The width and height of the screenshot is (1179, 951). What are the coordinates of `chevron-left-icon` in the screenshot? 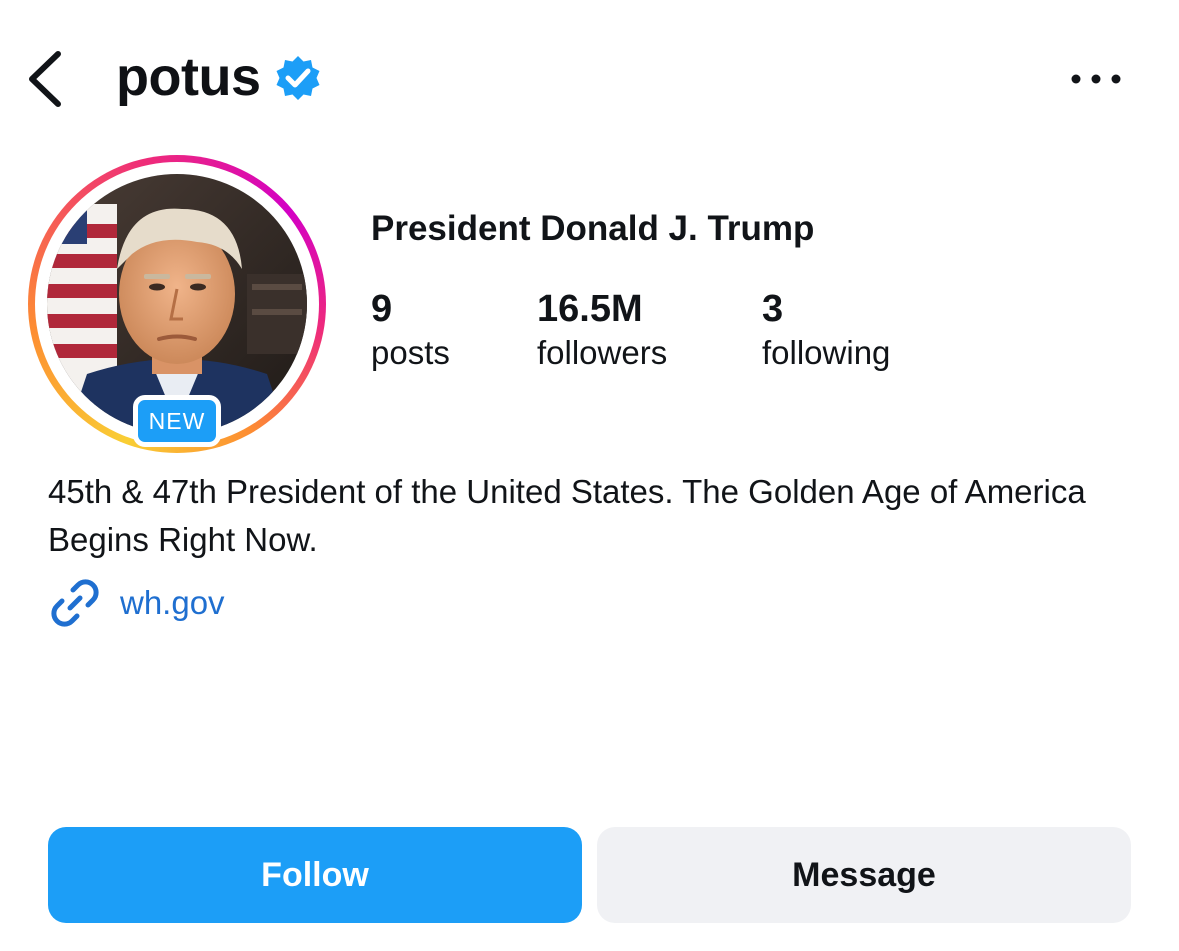 It's located at (45, 79).